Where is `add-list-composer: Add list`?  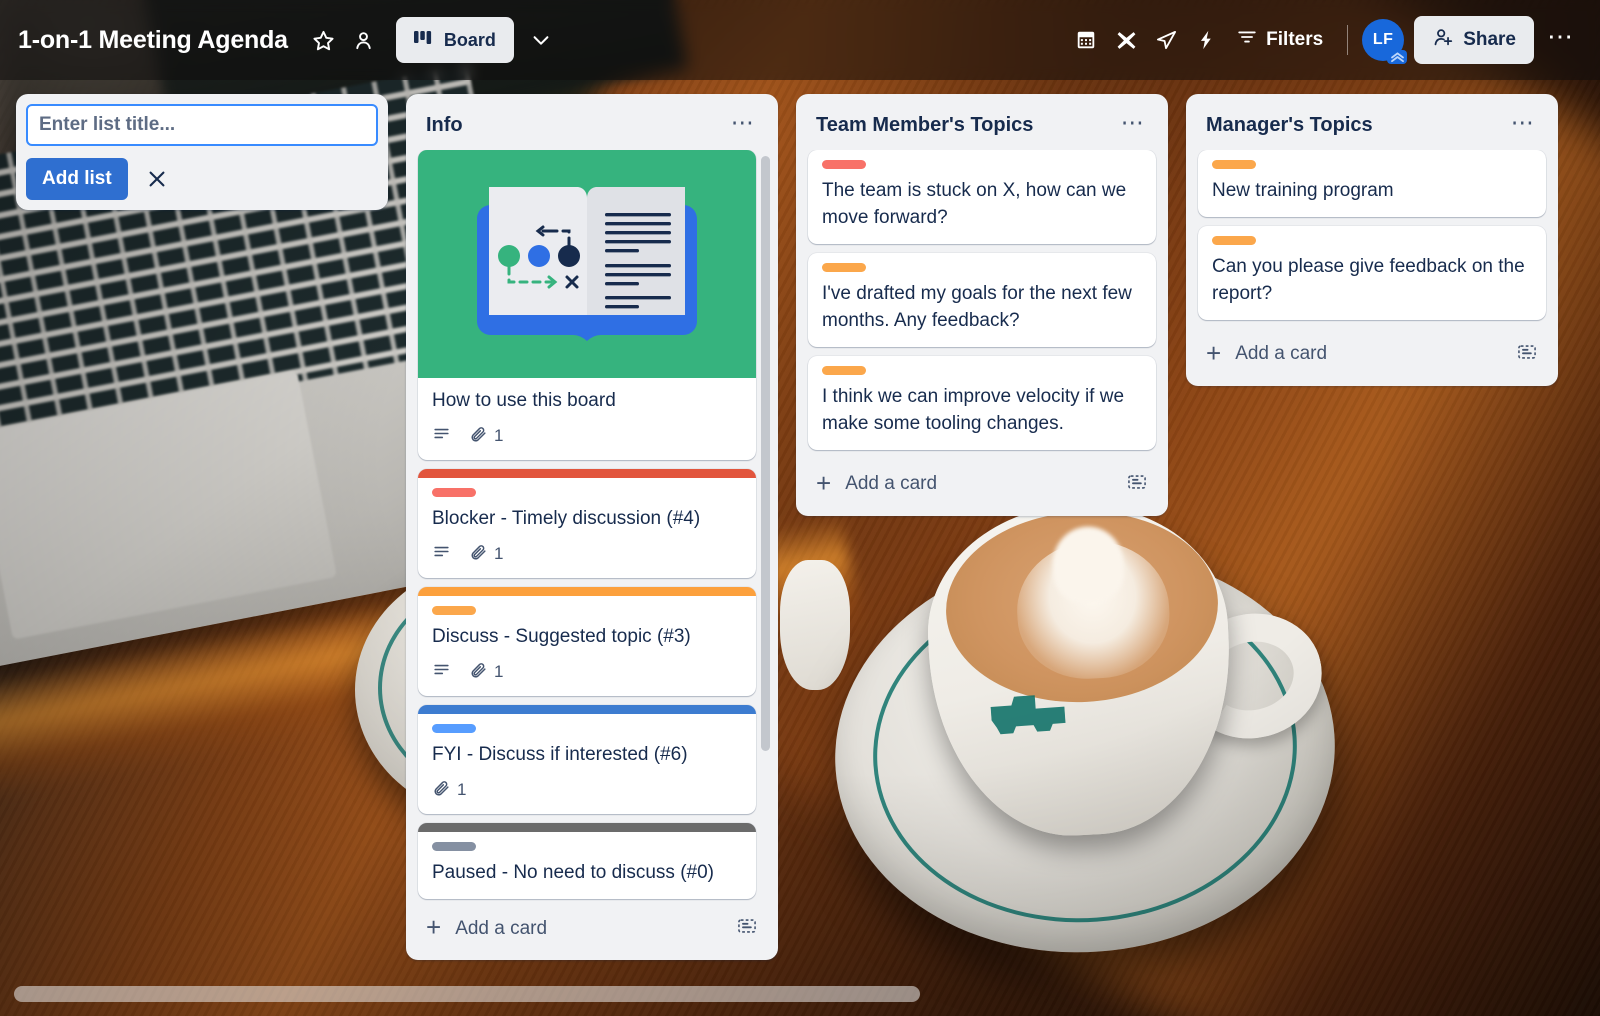 add-list-composer: Add list is located at coordinates (202, 152).